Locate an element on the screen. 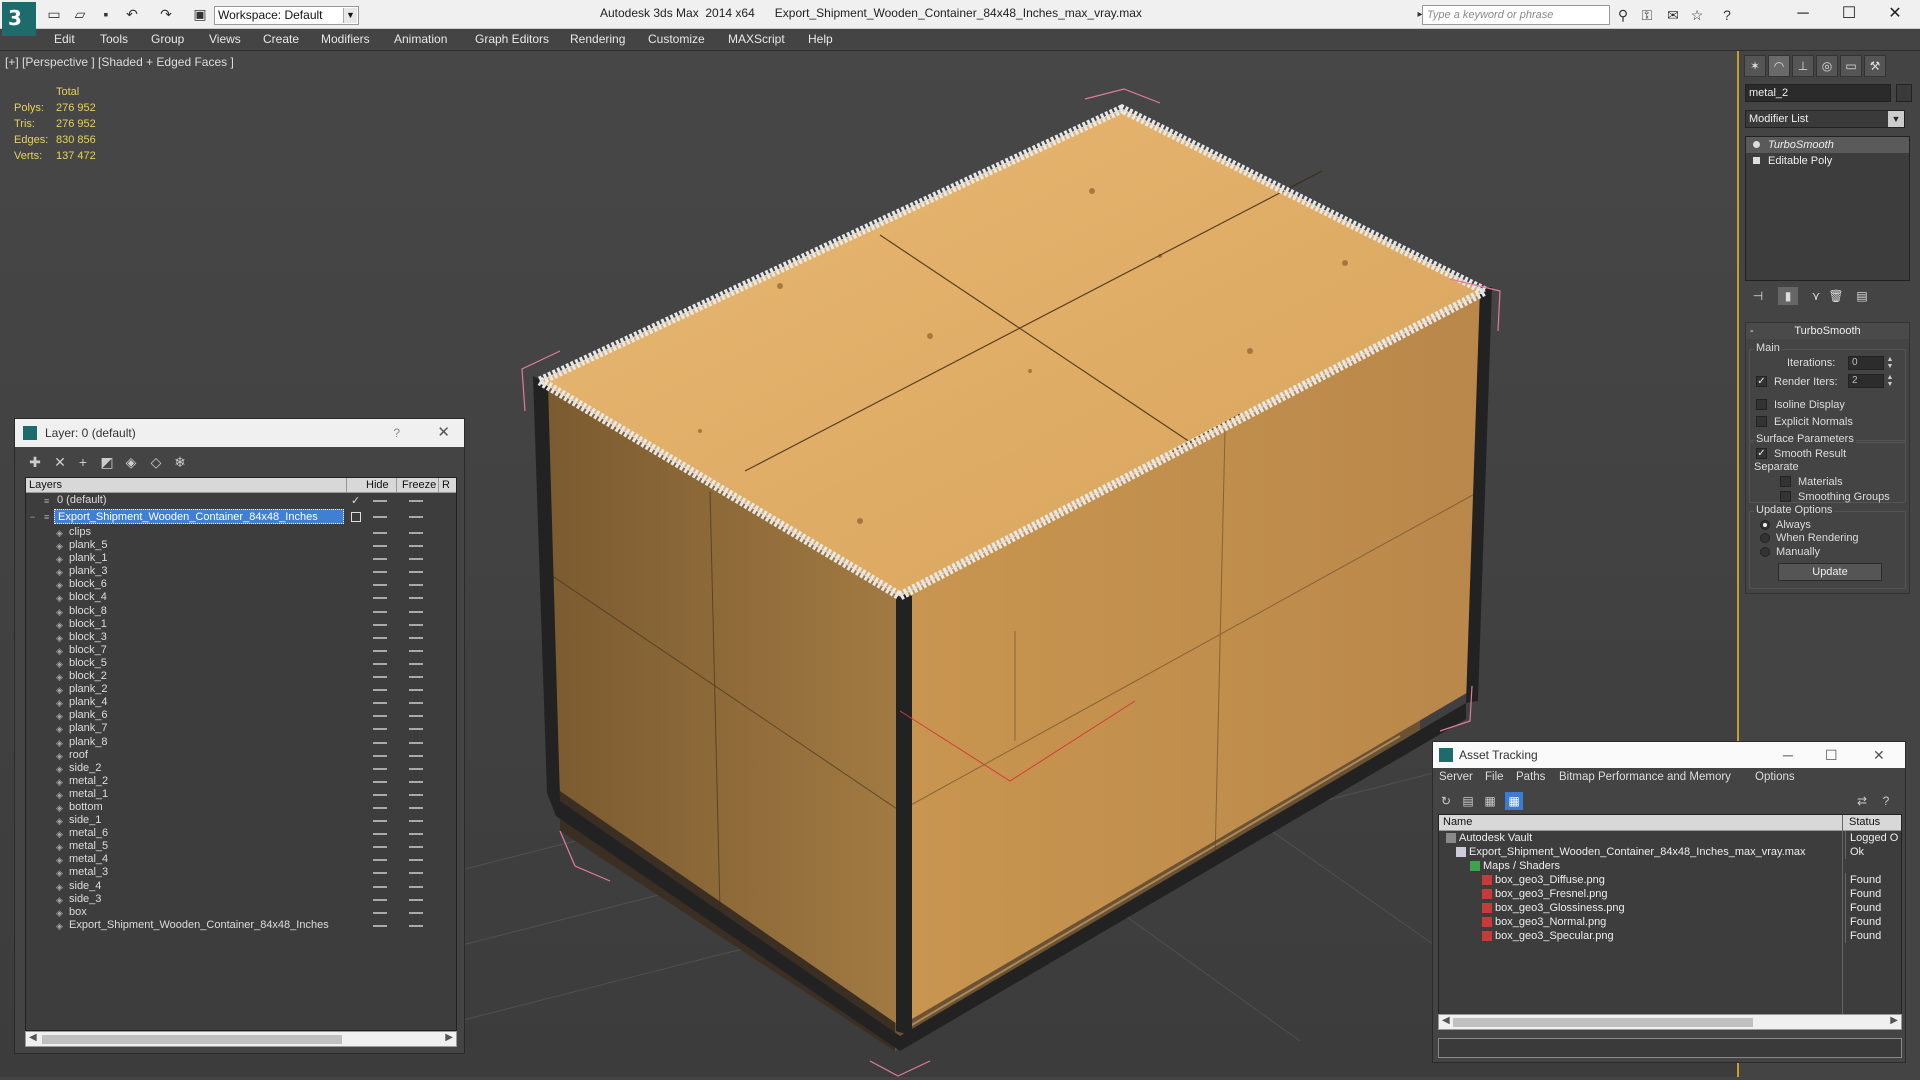  vault-connect-icon: ⇄ is located at coordinates (1862, 801).